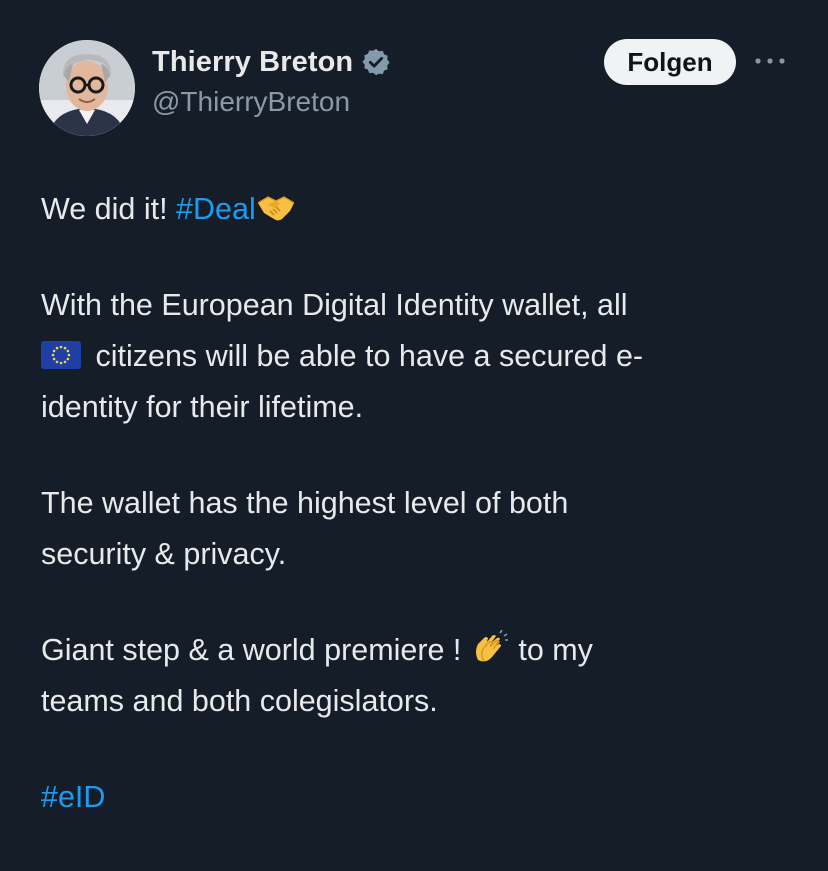 Image resolution: width=828 pixels, height=871 pixels. Describe the element at coordinates (421, 797) in the screenshot. I see `tweet-paragraph-5: #eID` at that location.